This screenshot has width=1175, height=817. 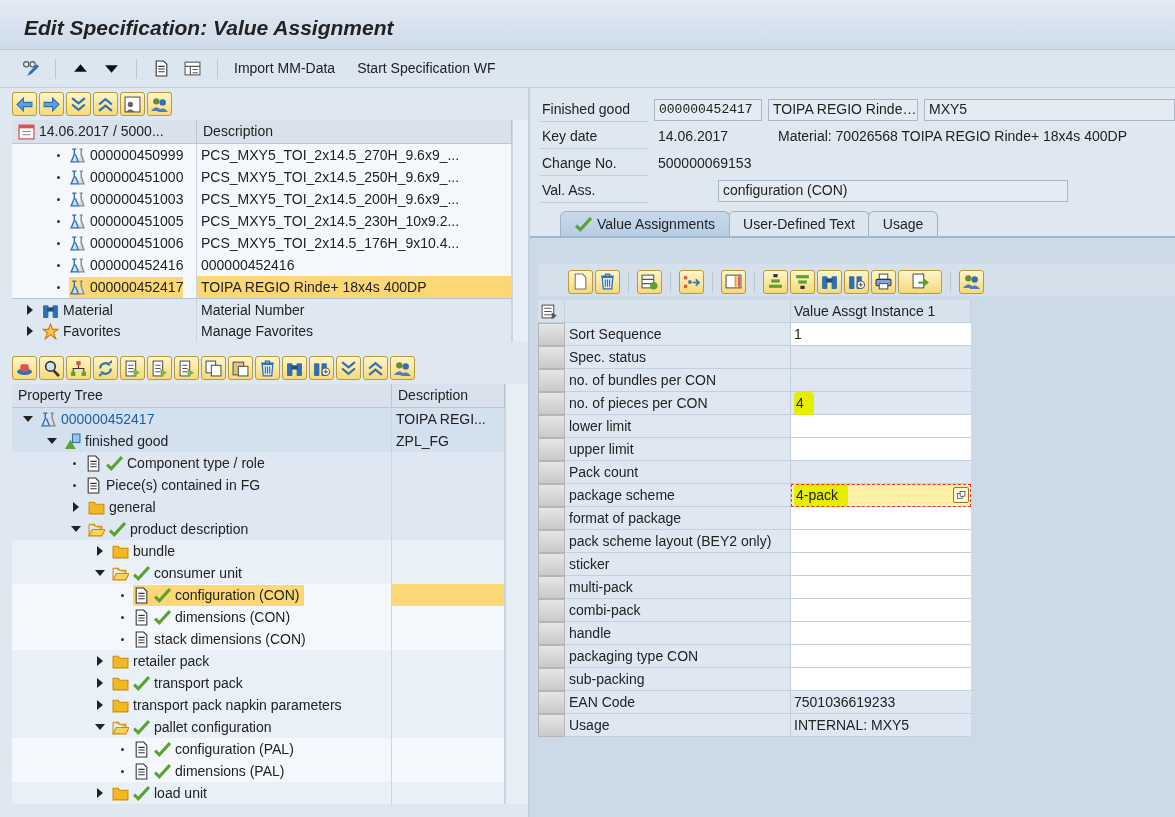 What do you see at coordinates (50, 331) in the screenshot?
I see `star-icon` at bounding box center [50, 331].